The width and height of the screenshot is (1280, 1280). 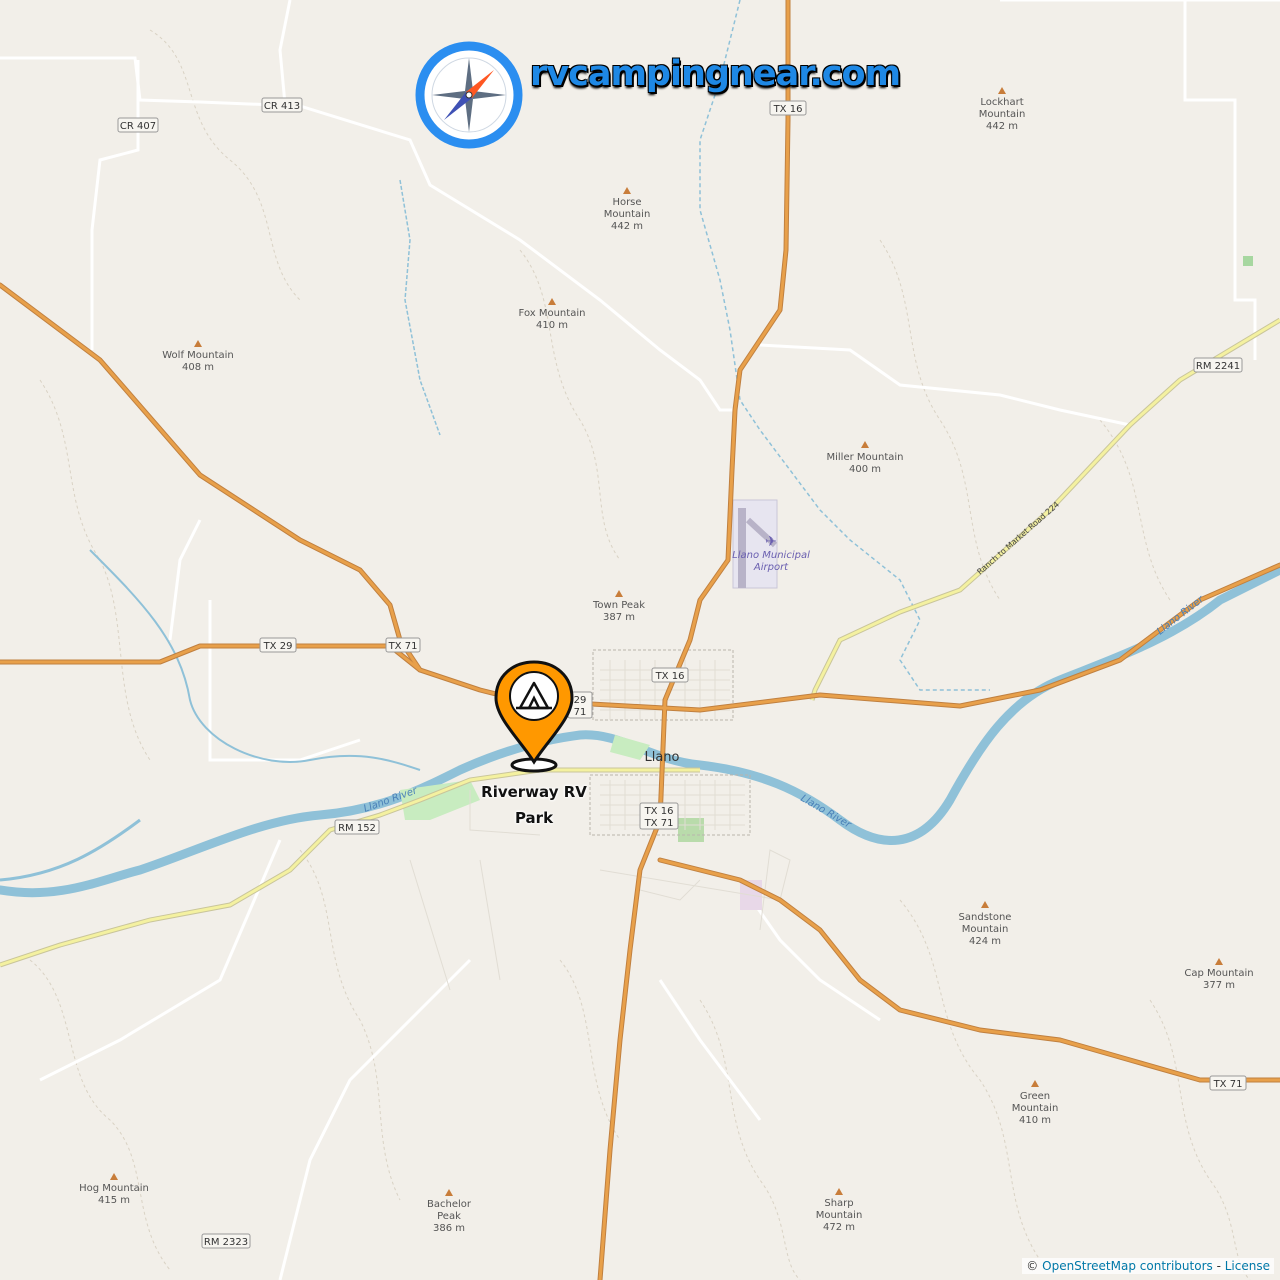 I want to click on svg-text: 29, so click(x=580, y=700).